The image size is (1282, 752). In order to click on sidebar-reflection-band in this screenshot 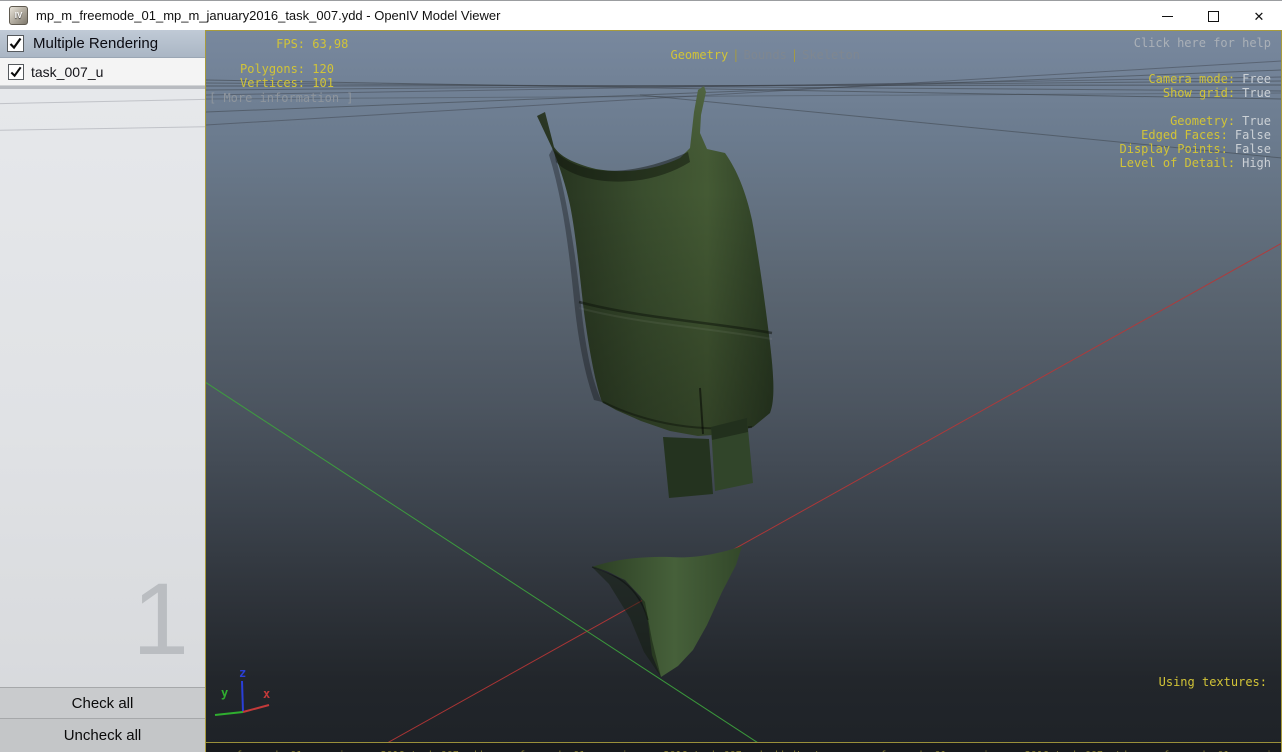, I will do `click(102, 87)`.